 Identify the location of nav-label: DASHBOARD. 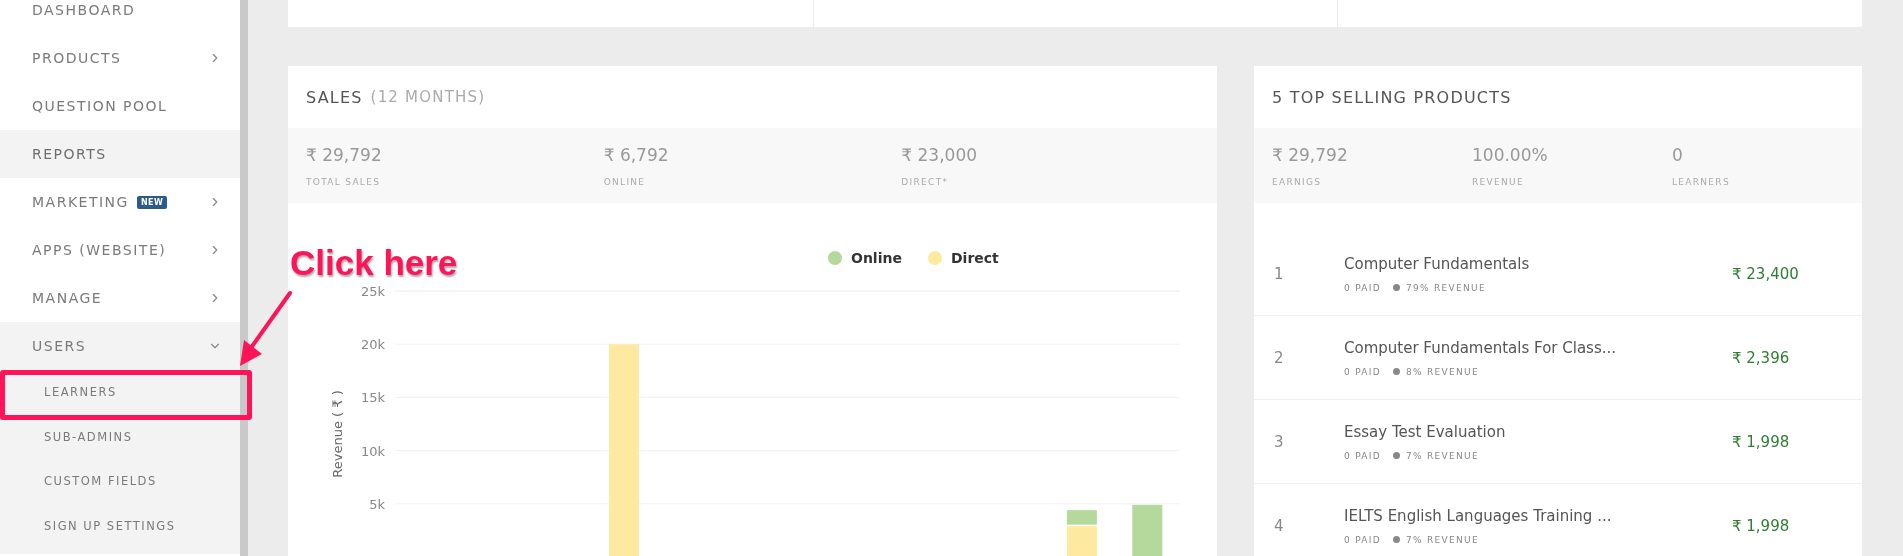
(84, 10).